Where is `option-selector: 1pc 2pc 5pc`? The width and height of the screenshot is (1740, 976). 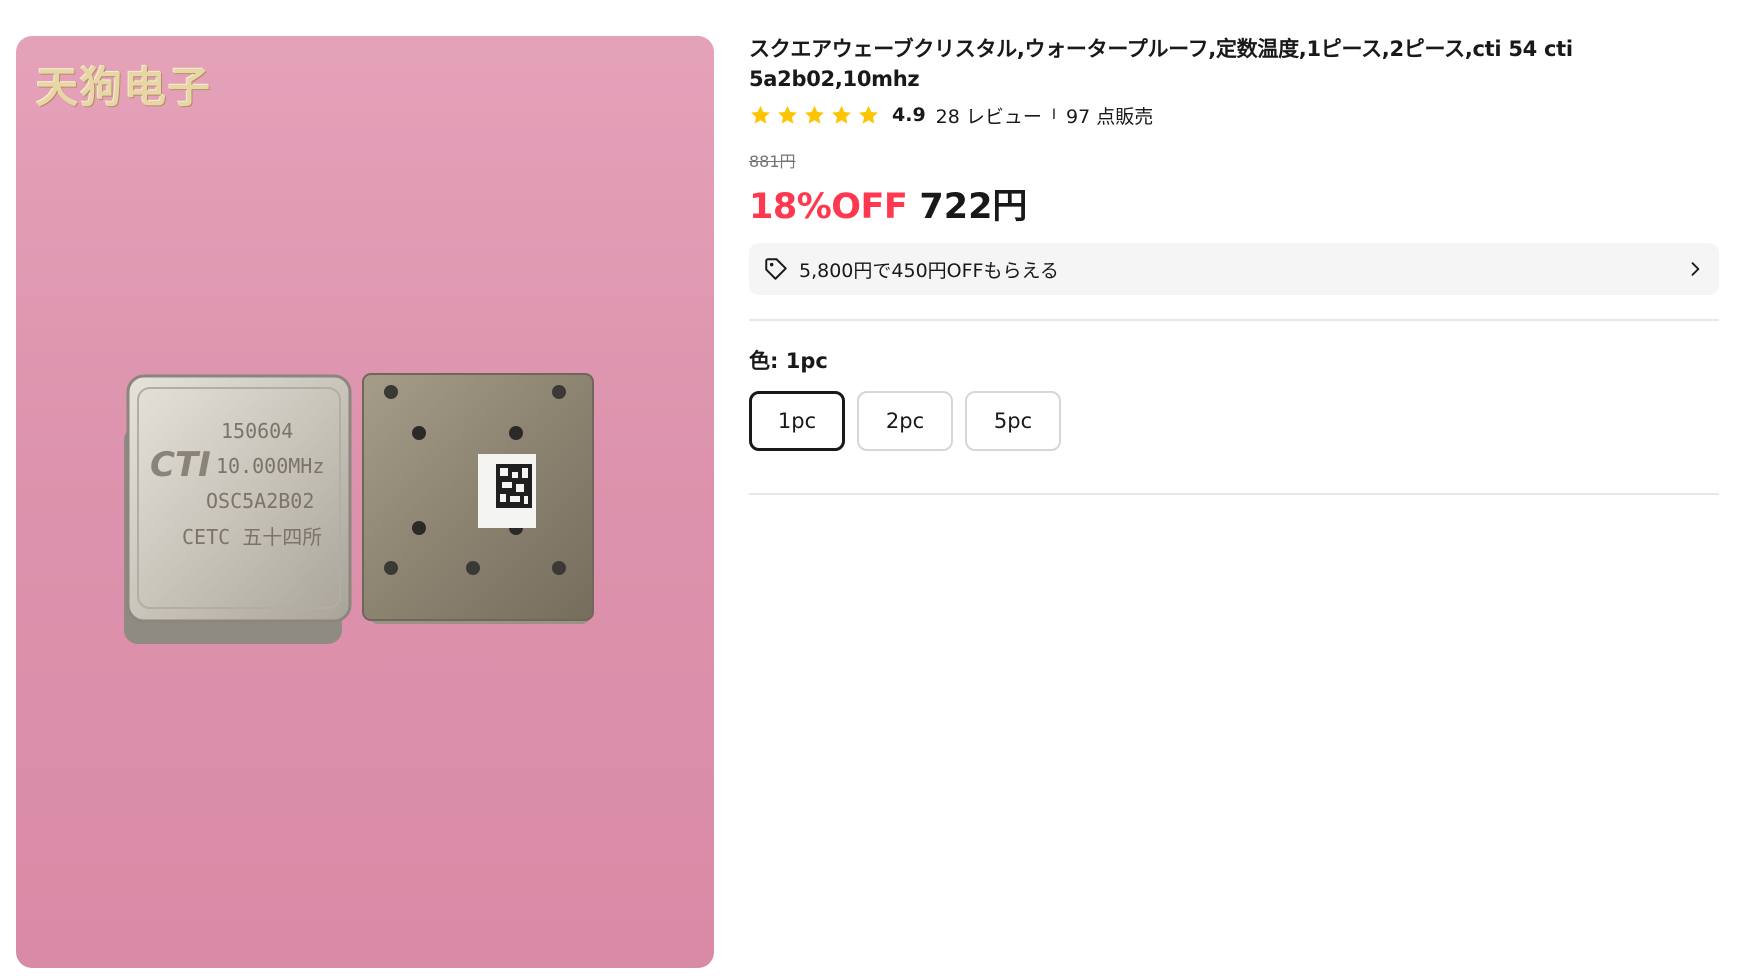
option-selector: 1pc 2pc 5pc is located at coordinates (1234, 421).